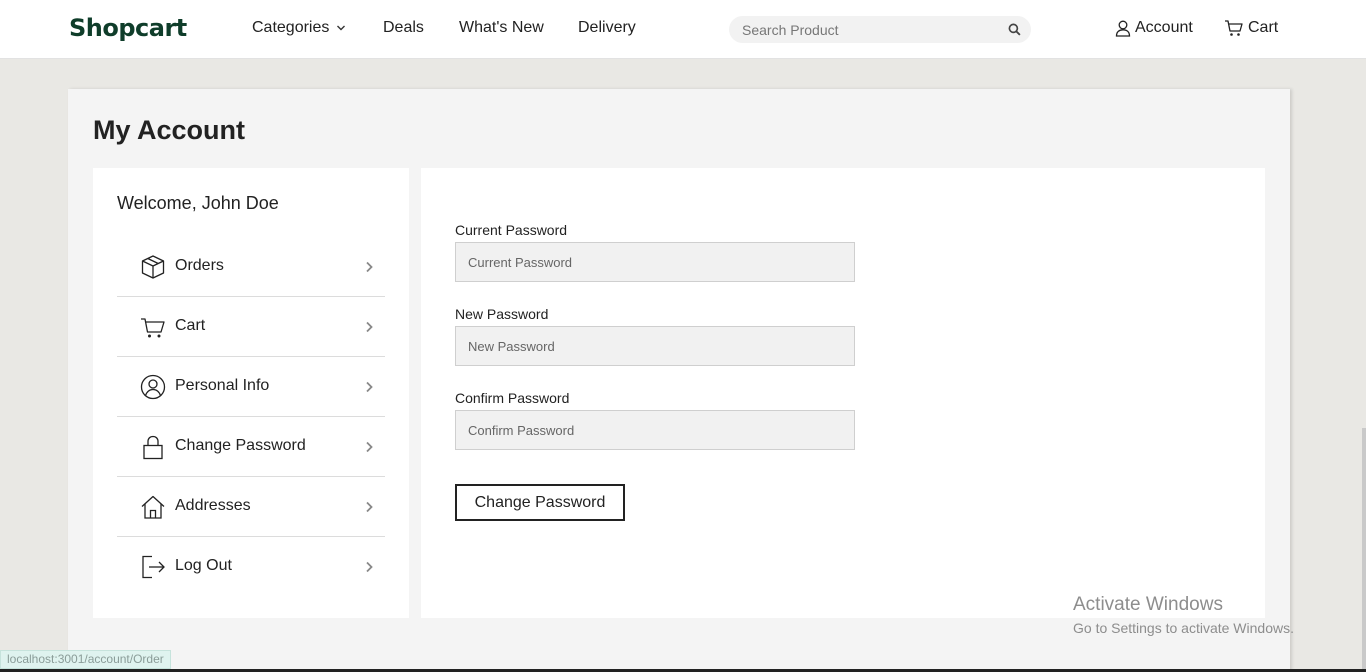 The height and width of the screenshot is (672, 1366). I want to click on chevron-down-icon, so click(341, 28).